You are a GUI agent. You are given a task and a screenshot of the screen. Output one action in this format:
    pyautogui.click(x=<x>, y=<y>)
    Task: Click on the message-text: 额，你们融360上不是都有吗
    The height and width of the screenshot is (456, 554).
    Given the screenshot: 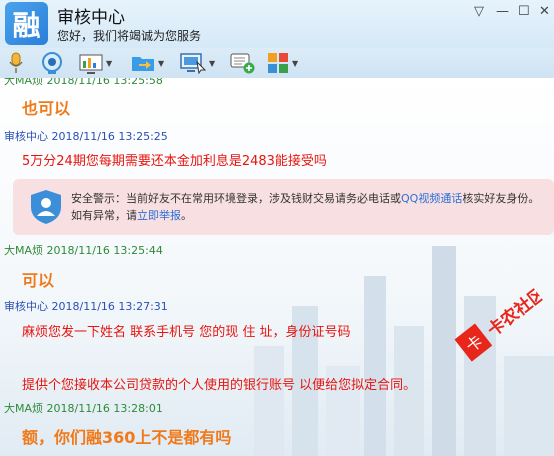 What is the action you would take?
    pyautogui.click(x=127, y=437)
    